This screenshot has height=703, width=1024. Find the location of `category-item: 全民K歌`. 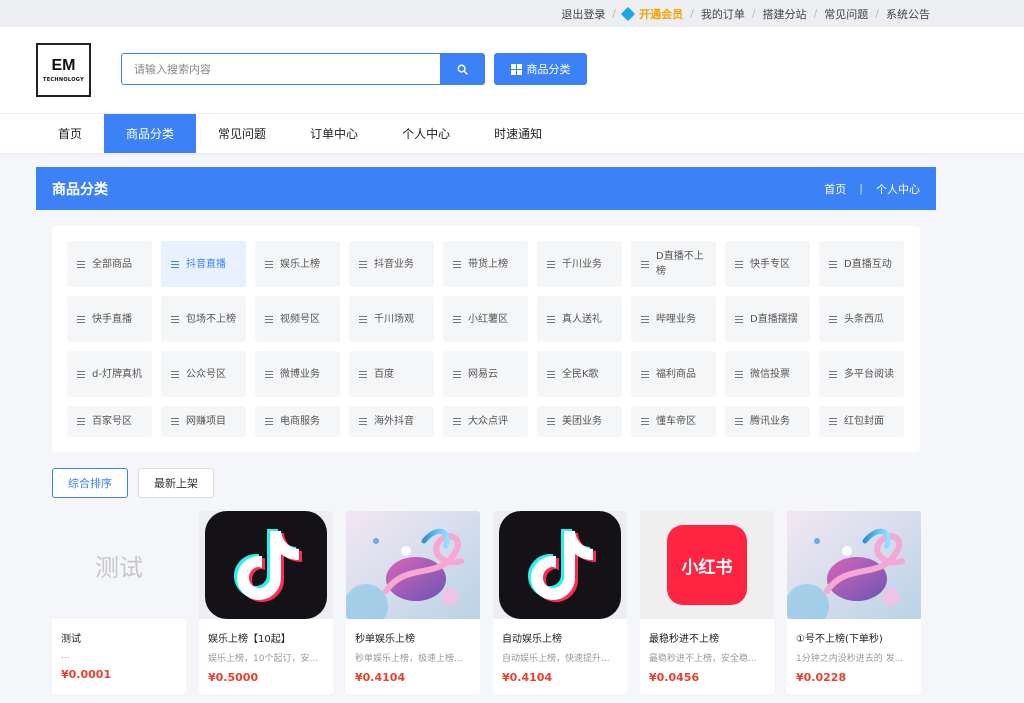

category-item: 全民K歌 is located at coordinates (579, 374).